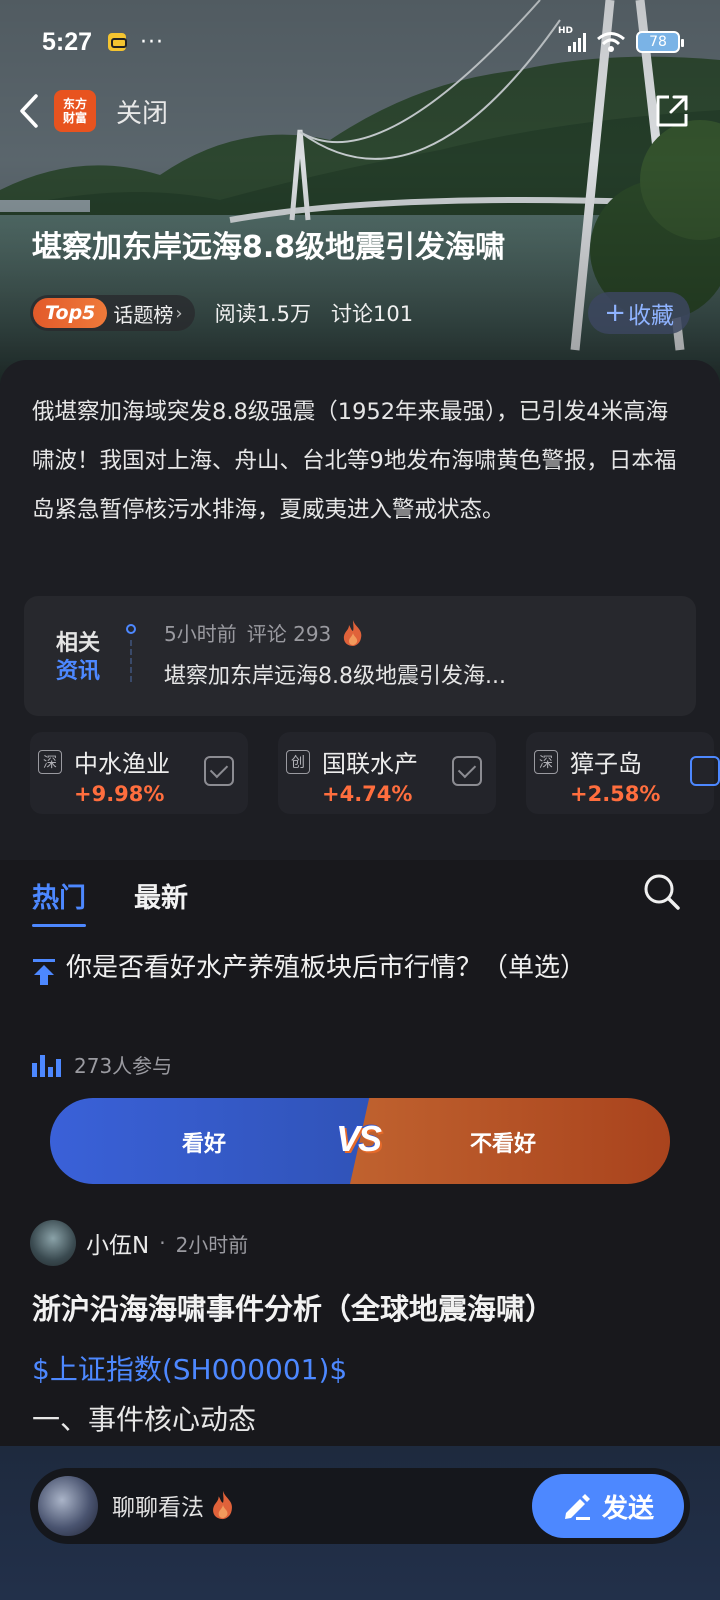  I want to click on topic-meta: Top5 话题榜 › 阅读1.5万 讨论101 + 收藏, so click(360, 313).